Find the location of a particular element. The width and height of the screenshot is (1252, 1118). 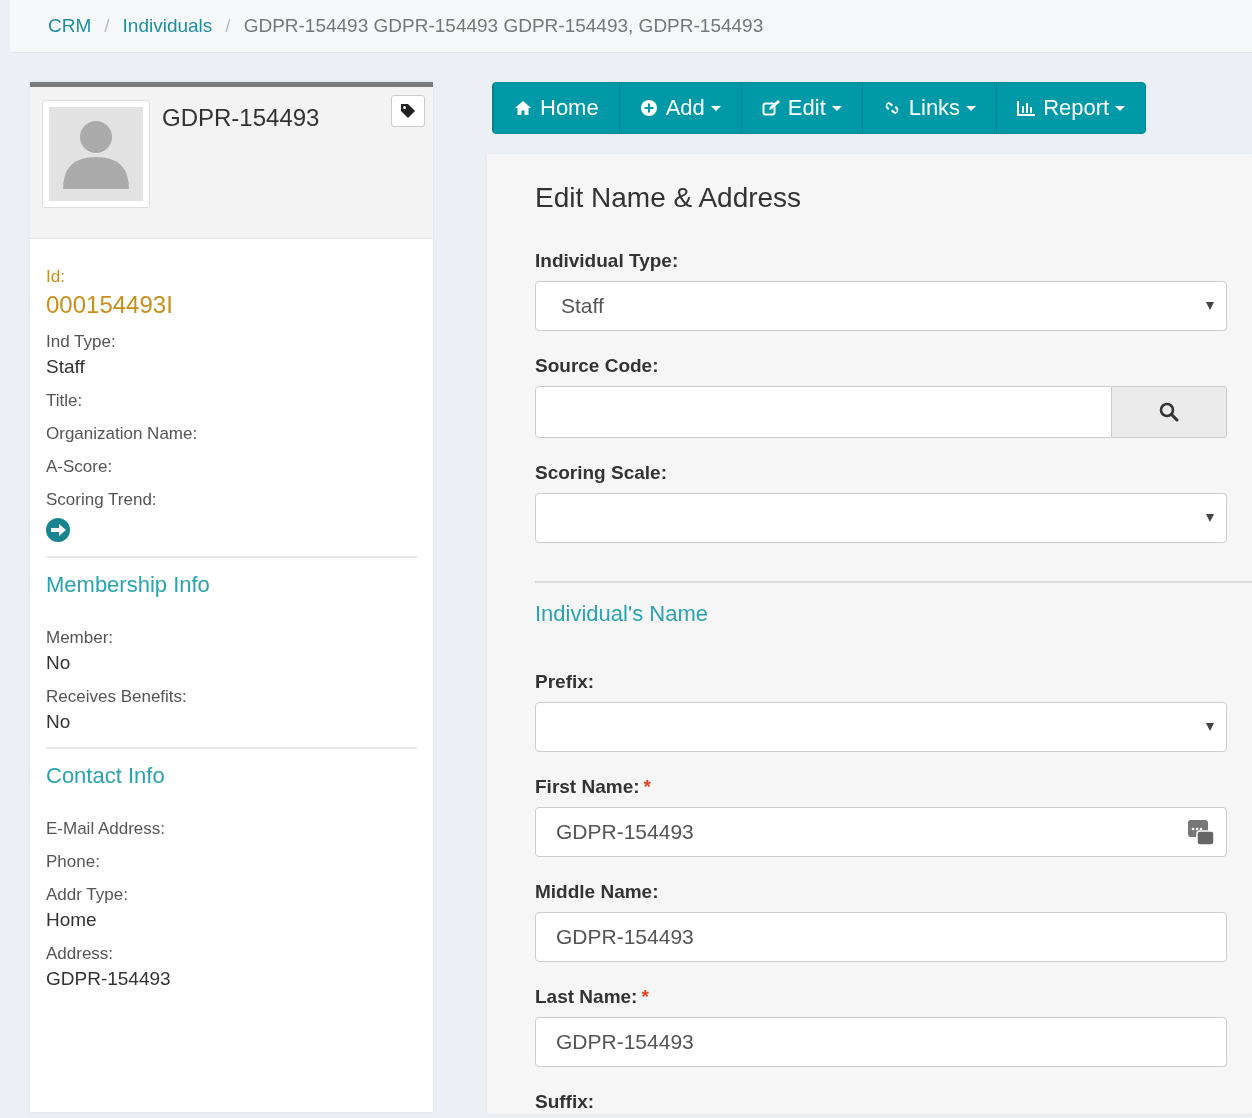

input-field is located at coordinates (823, 412).